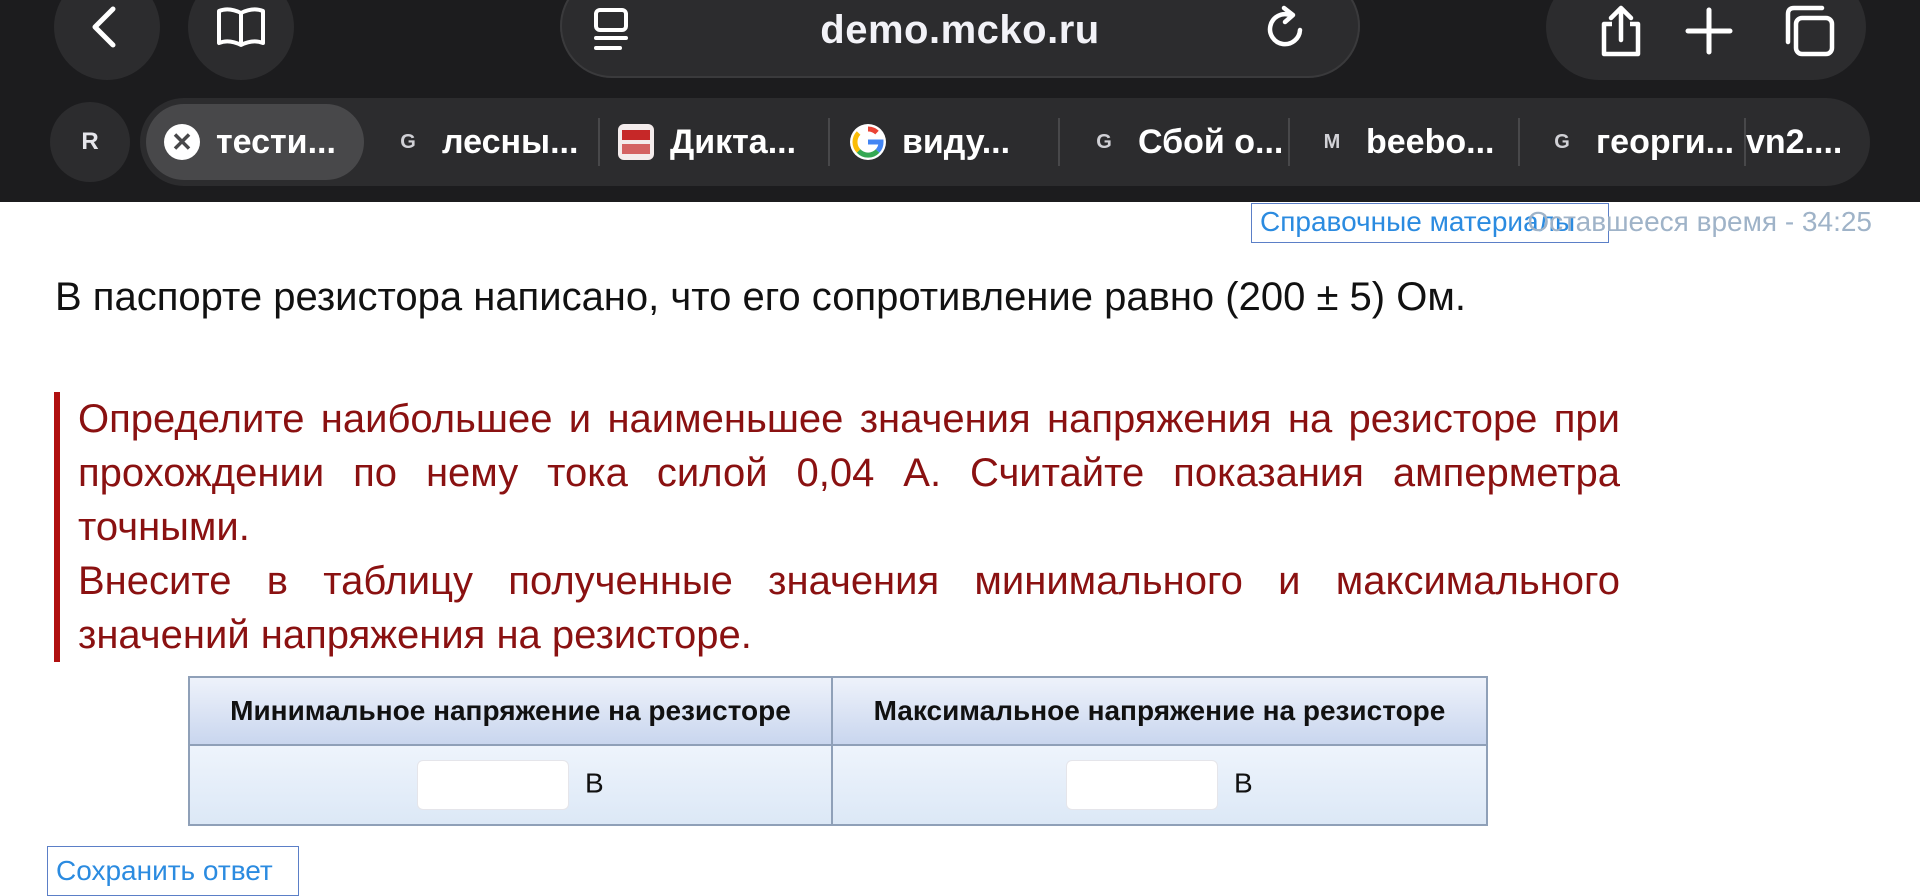 This screenshot has width=1920, height=896. What do you see at coordinates (960, 30) in the screenshot?
I see `url-text: demo.mcko.ru` at bounding box center [960, 30].